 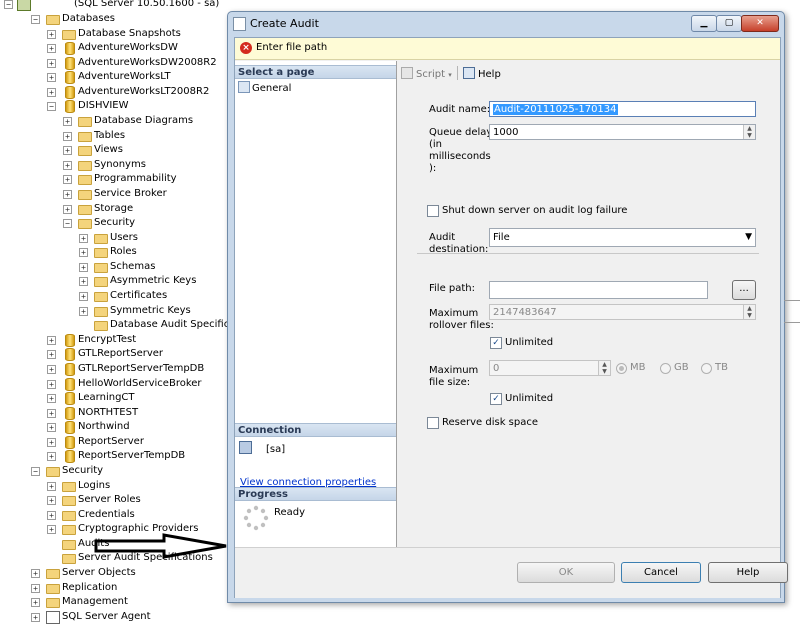 I want to click on minimize-button: ▁, so click(x=704, y=23).